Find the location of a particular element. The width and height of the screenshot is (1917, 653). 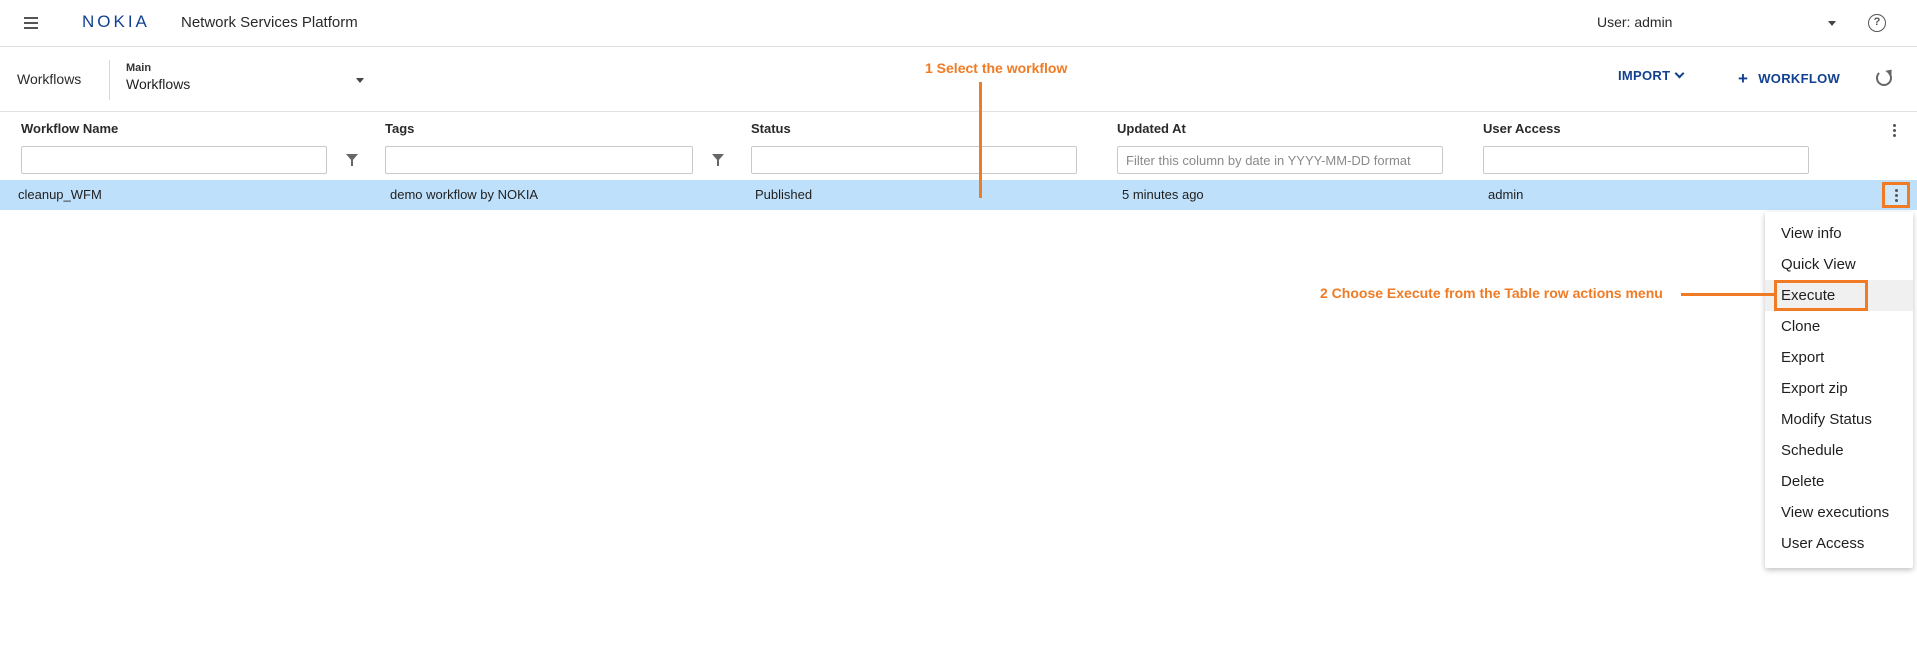

workflow-label: WORKFLOW is located at coordinates (1799, 78).